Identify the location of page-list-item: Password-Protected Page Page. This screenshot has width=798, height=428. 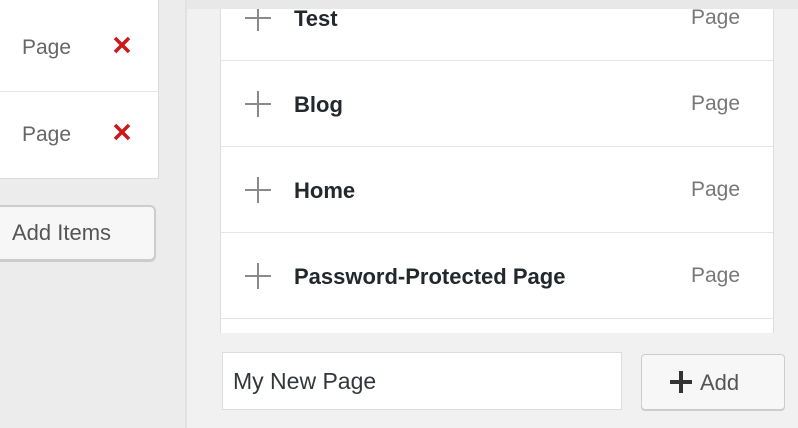
(497, 276).